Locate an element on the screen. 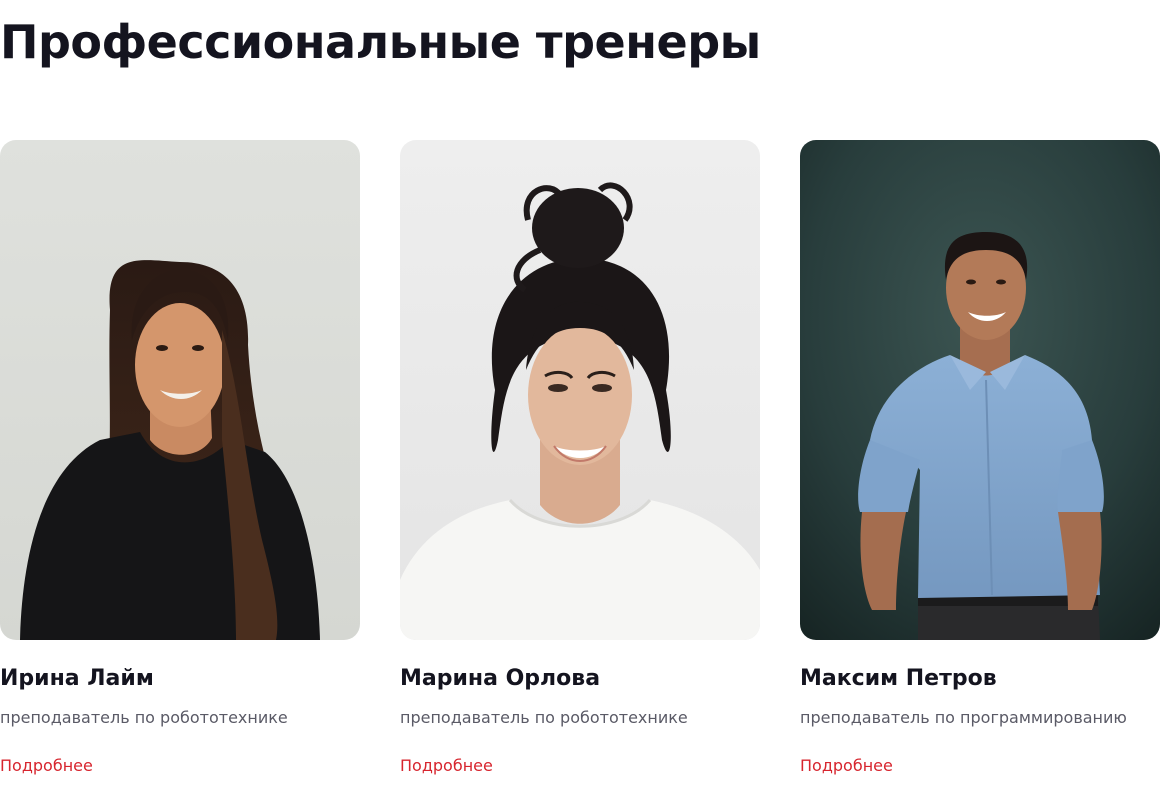 Image resolution: width=1160 pixels, height=786 pixels. trainer-name: Марина Орлова is located at coordinates (500, 678).